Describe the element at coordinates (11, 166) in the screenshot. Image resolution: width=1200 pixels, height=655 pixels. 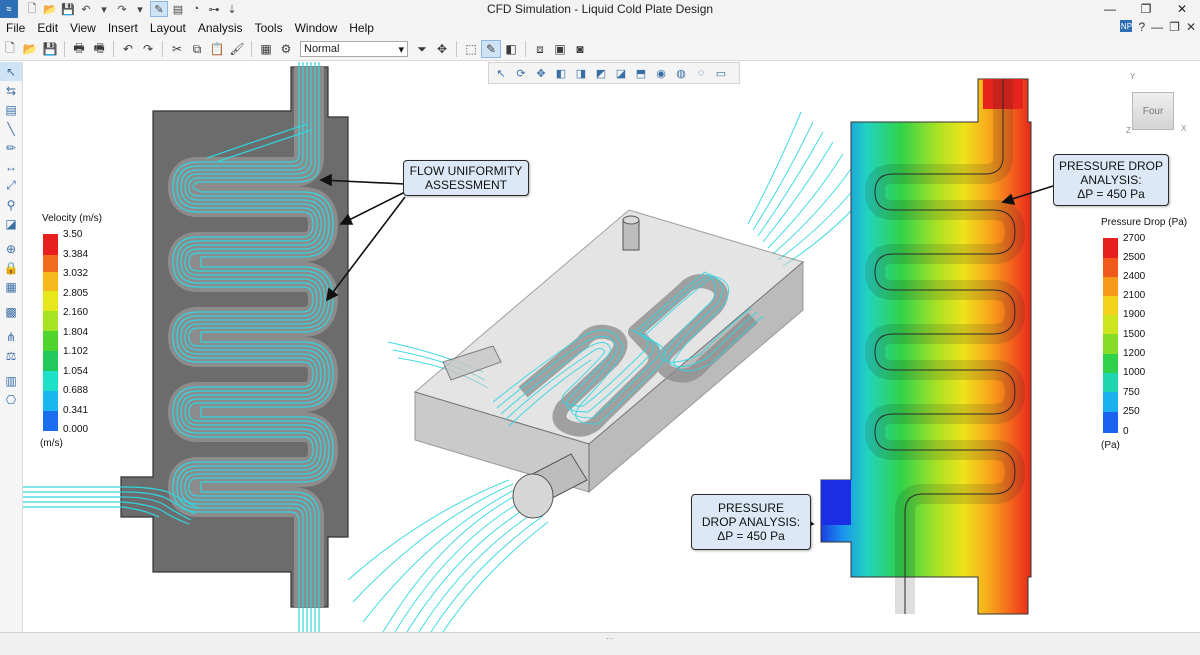
I see `dimension-icon: ↔` at that location.